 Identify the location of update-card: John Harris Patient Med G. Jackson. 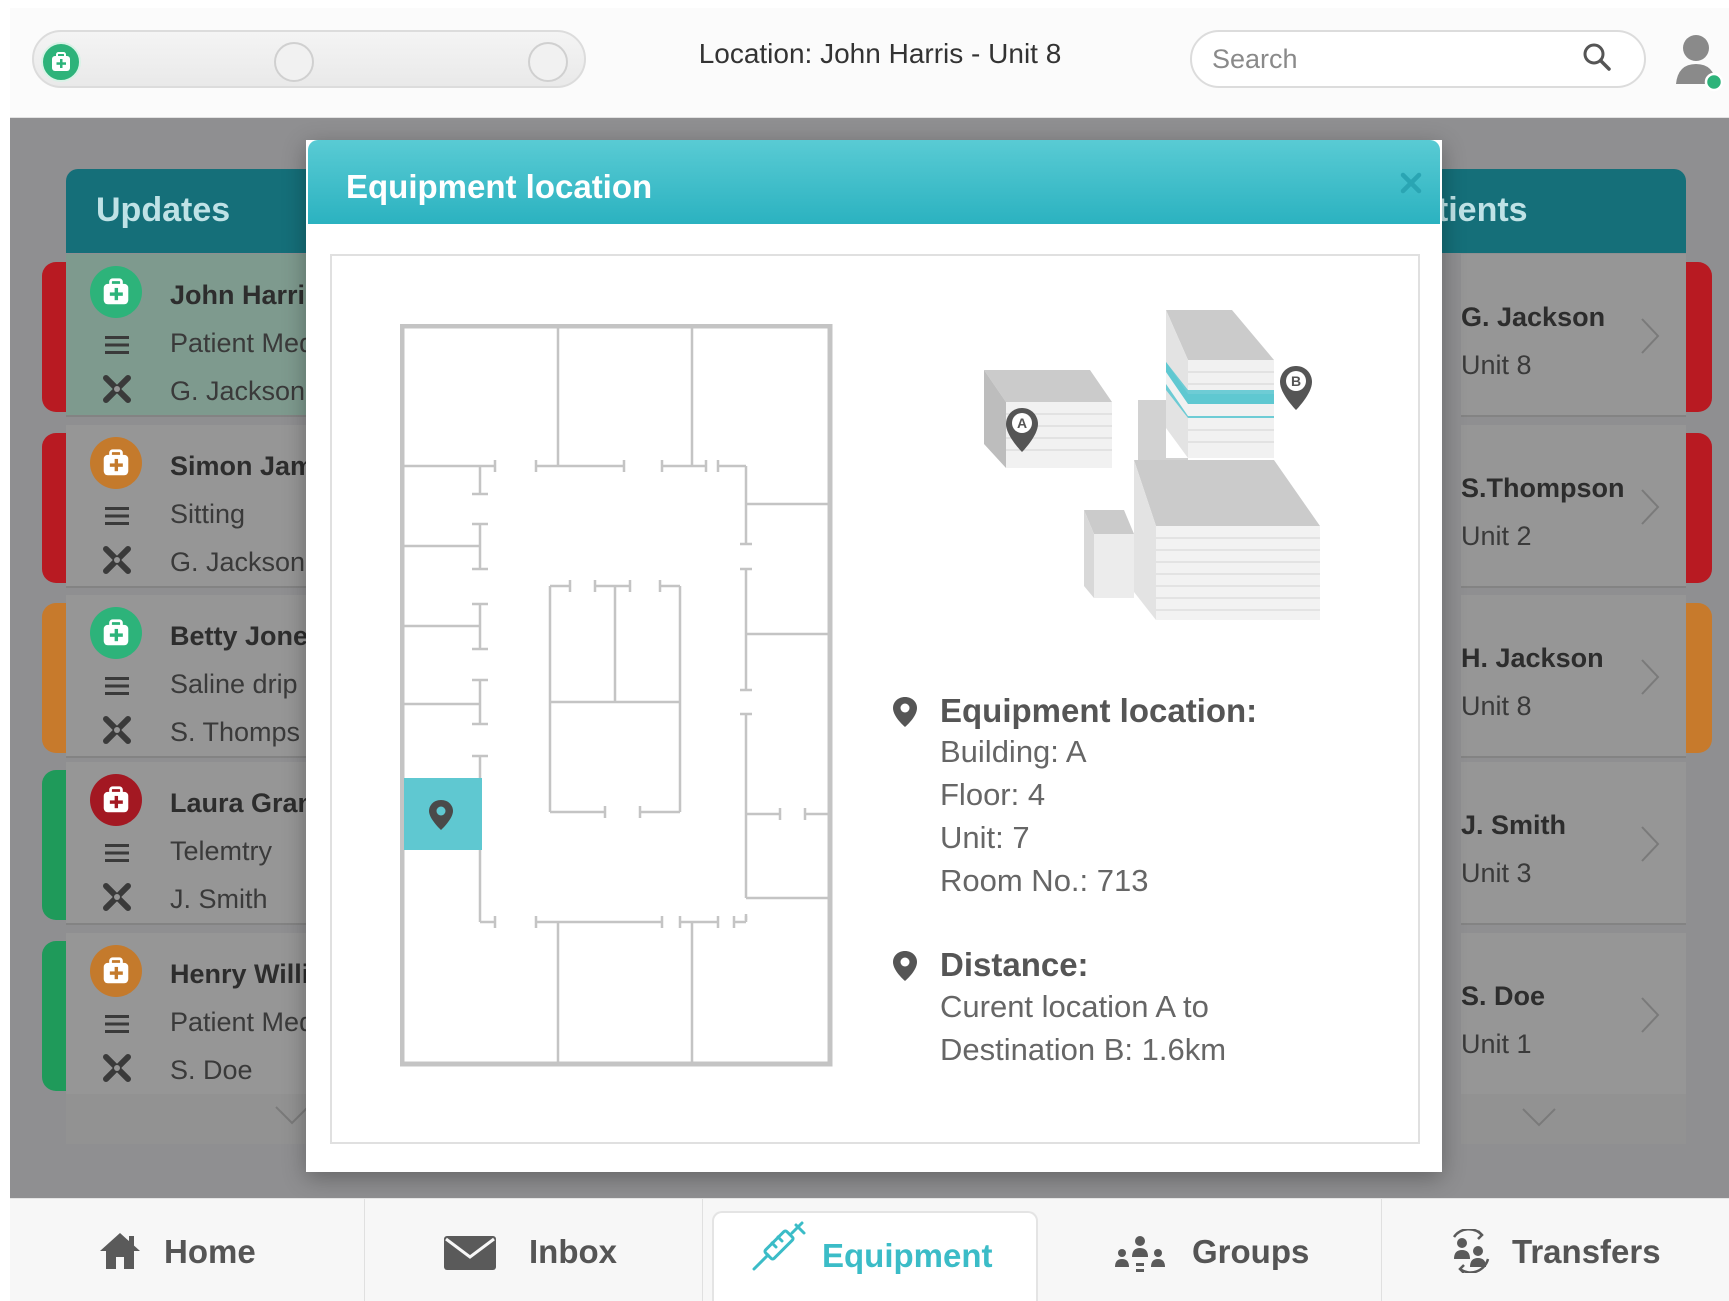
(193, 335).